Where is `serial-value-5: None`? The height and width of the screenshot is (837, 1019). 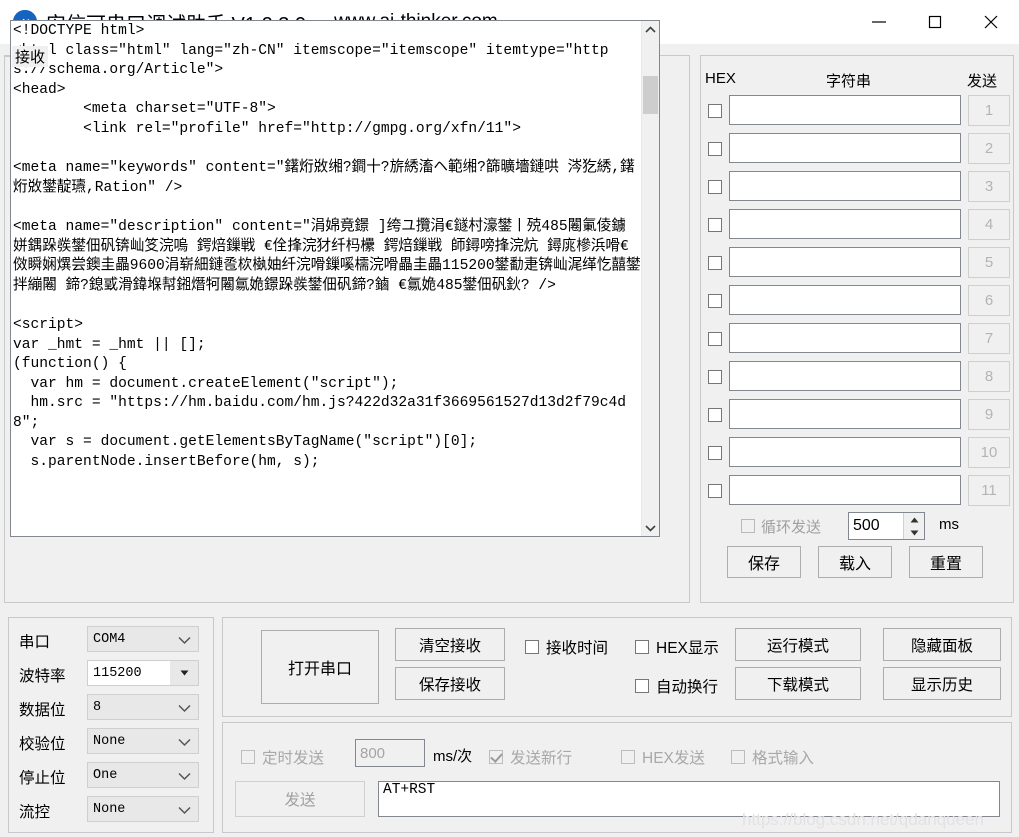
serial-value-5: None is located at coordinates (109, 809).